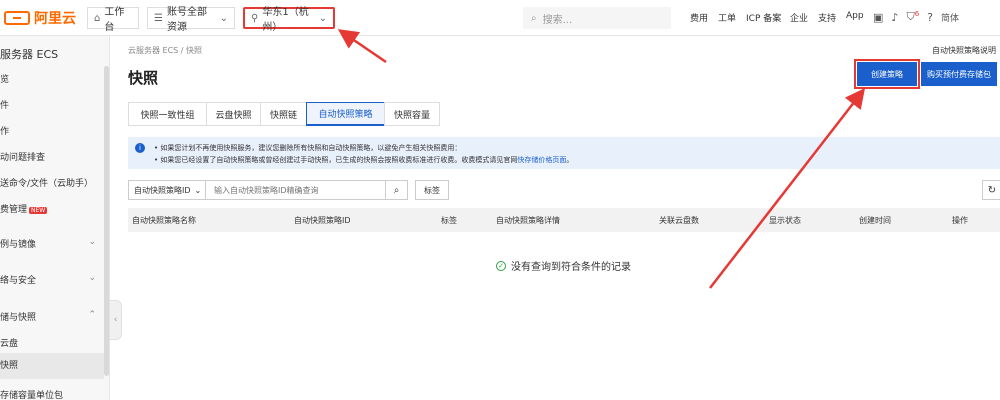 The image size is (1000, 400). Describe the element at coordinates (9, 366) in the screenshot. I see `sidebar-item-label: 快照` at that location.